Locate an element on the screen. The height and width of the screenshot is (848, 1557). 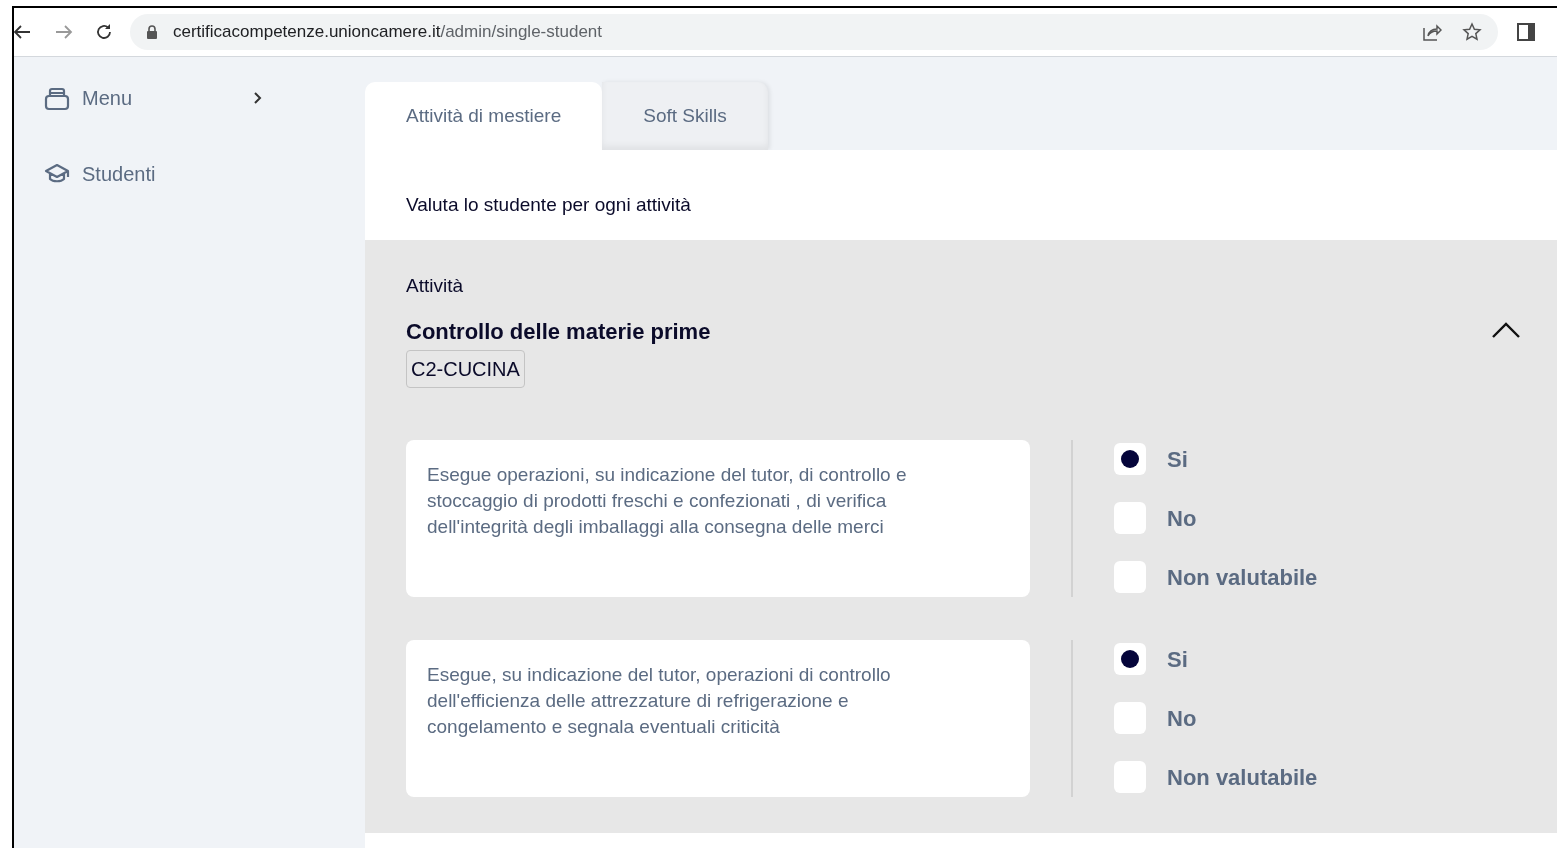
chevron-up-icon is located at coordinates (1506, 330).